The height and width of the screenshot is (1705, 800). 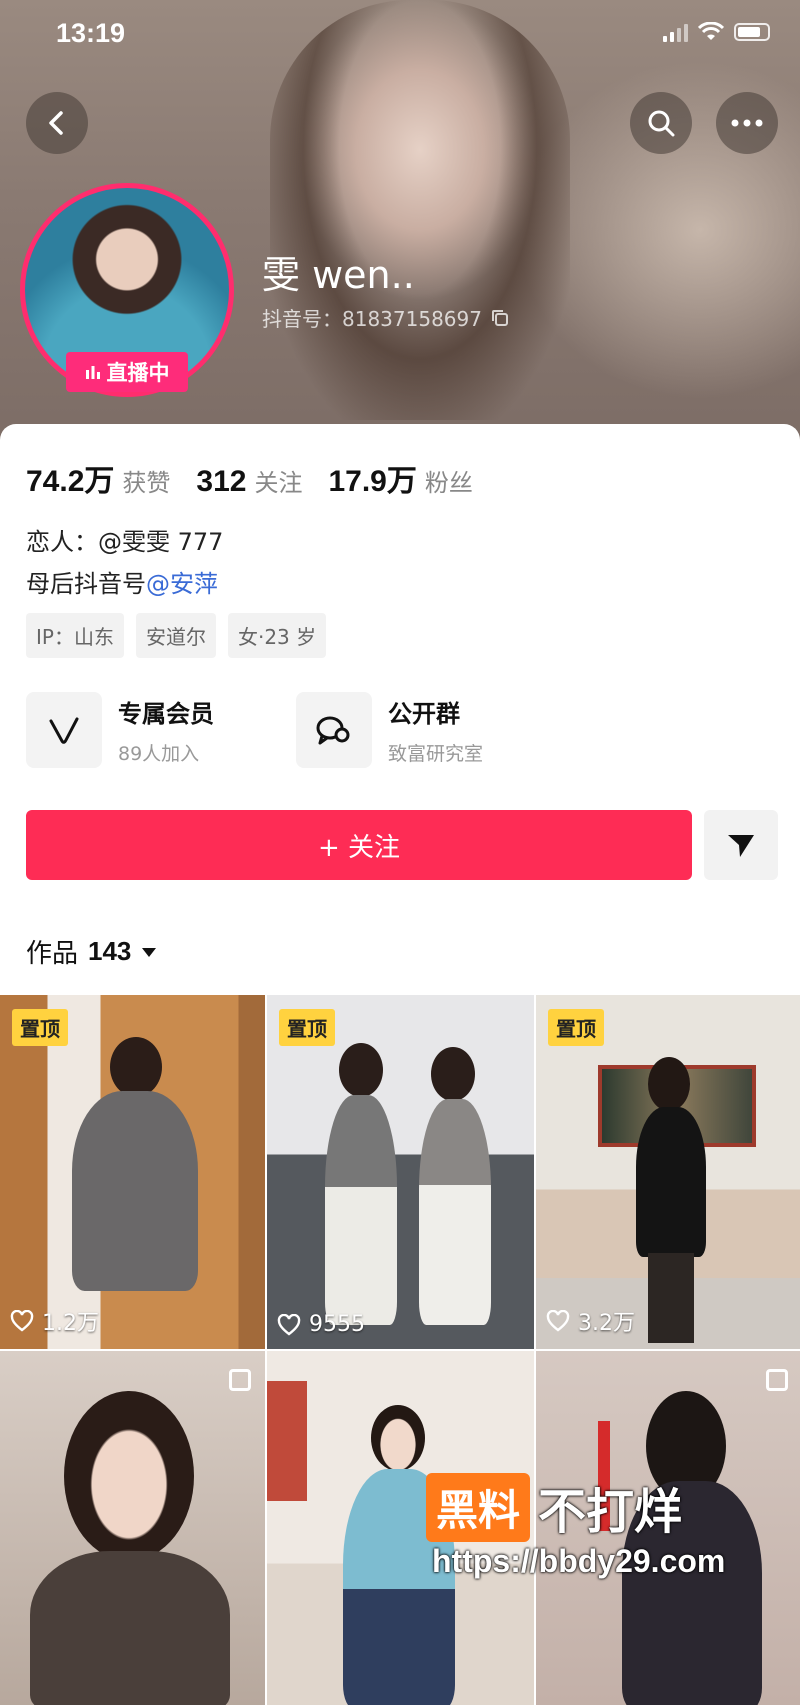 I want to click on bio-line-1: 恋人：@雯雯 777, so click(x=125, y=542).